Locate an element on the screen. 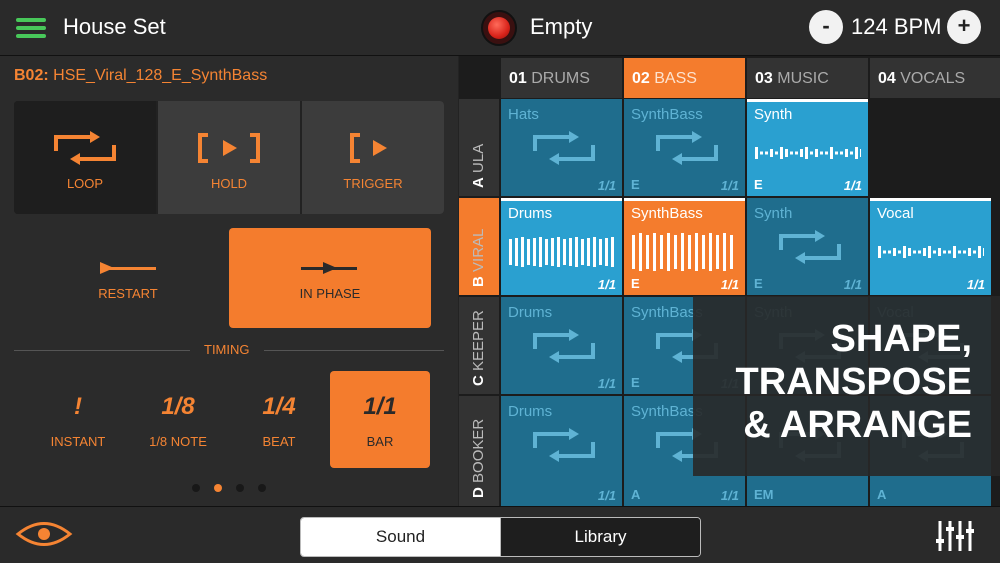 The height and width of the screenshot is (563, 1000). panel-tab-switch: Sound Library is located at coordinates (500, 537).